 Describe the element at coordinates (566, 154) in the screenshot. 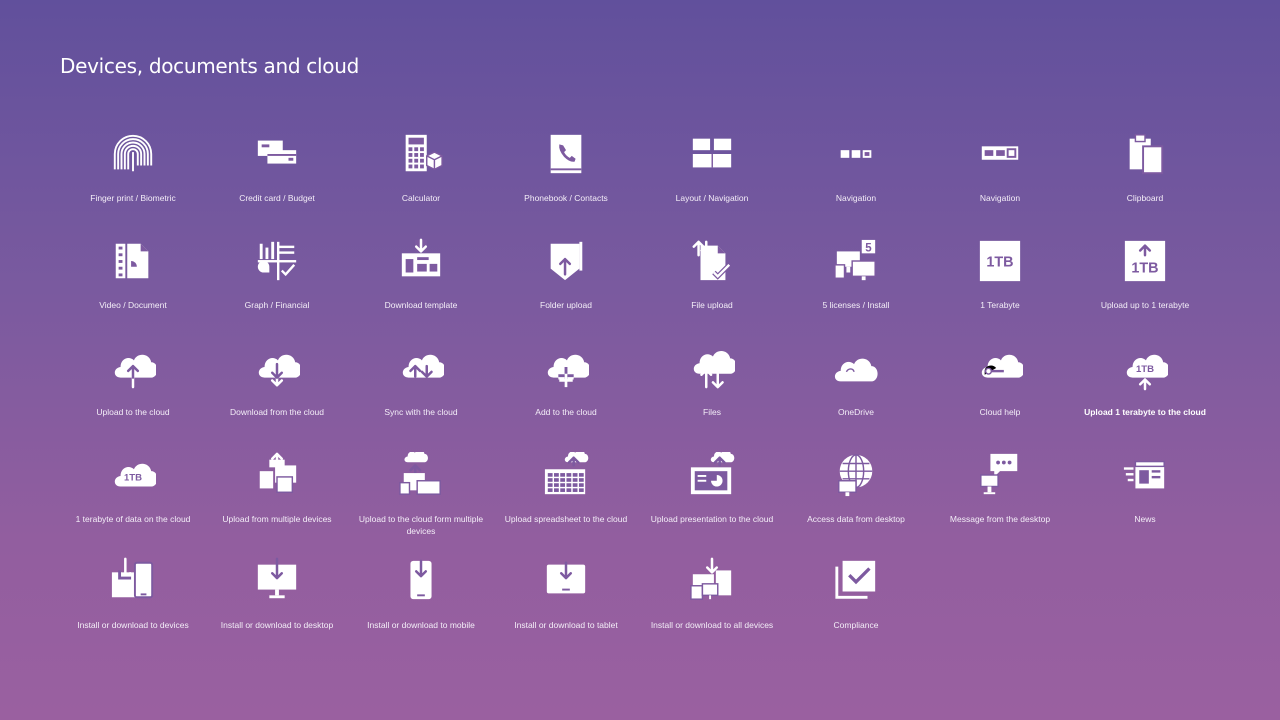

I see `phonebook-icon` at that location.